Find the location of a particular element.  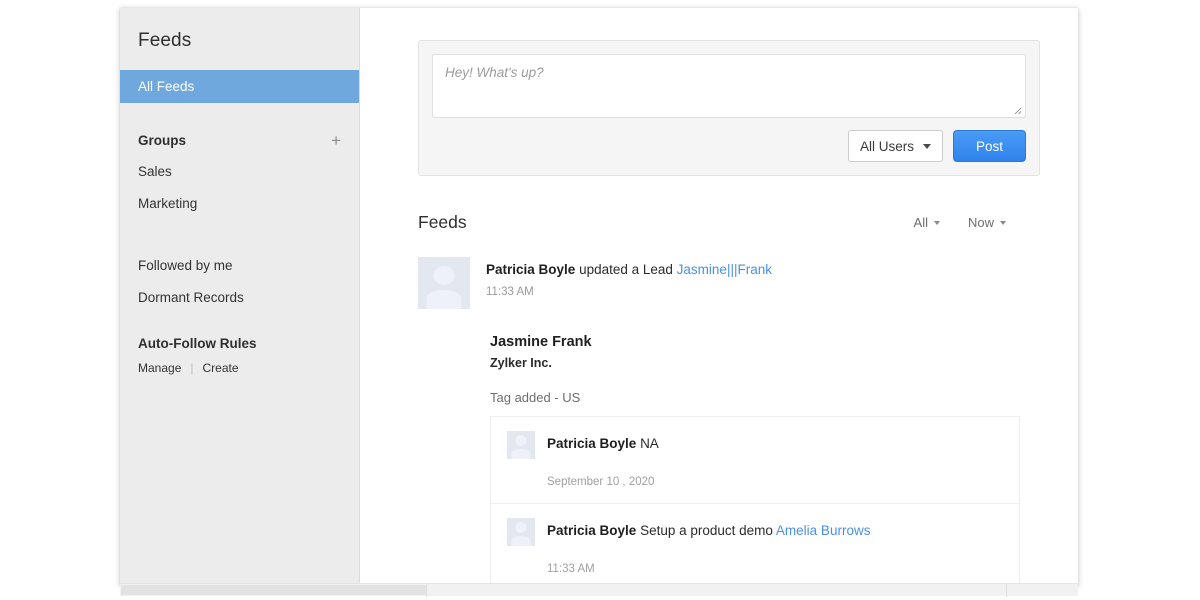

sidebar-item-followed-by-me: Followed by me is located at coordinates (239, 266).